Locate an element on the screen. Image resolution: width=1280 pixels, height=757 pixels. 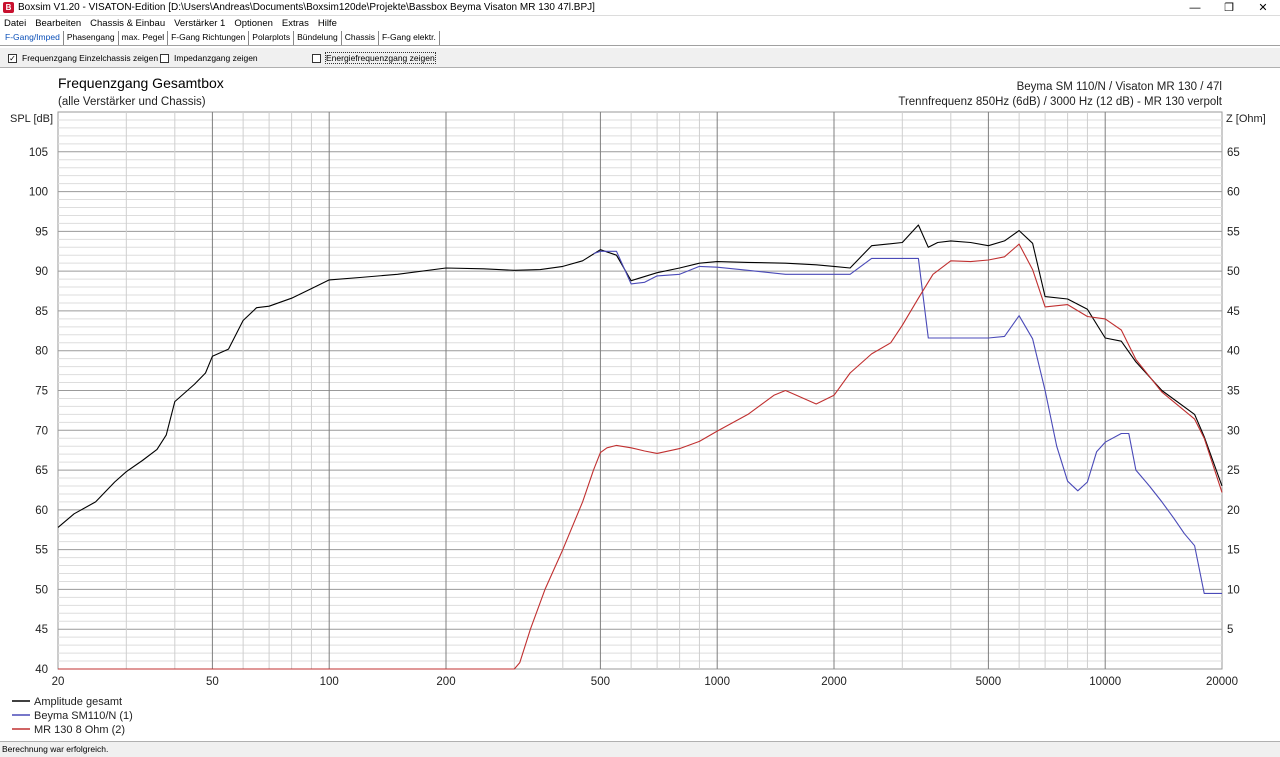
y-axis-label: SPL [dB] is located at coordinates (31, 119).